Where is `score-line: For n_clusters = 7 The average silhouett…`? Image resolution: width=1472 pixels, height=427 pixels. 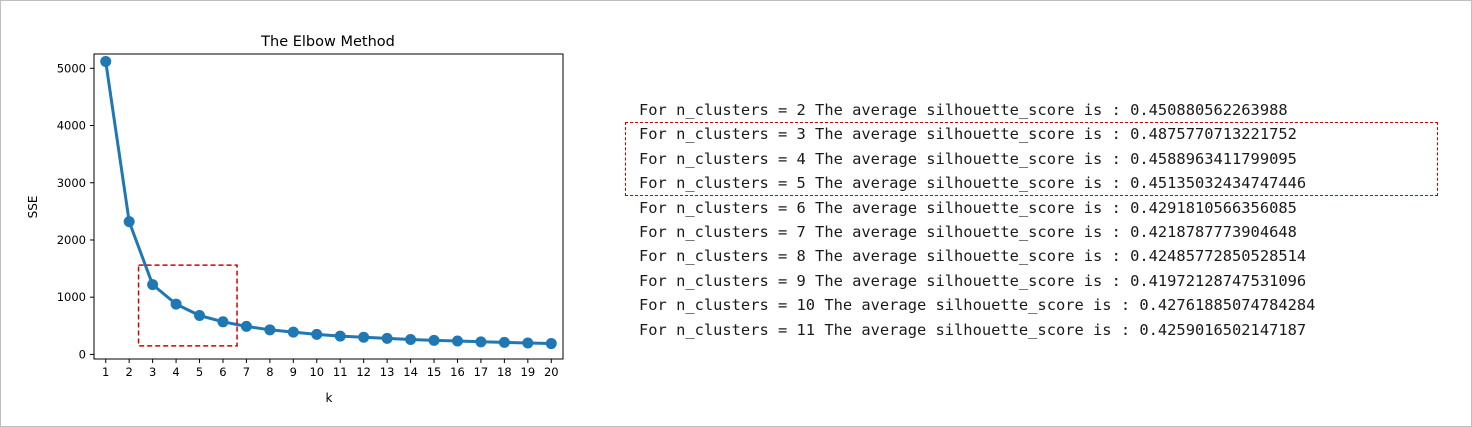 score-line: For n_clusters = 7 The average silhouett… is located at coordinates (968, 231).